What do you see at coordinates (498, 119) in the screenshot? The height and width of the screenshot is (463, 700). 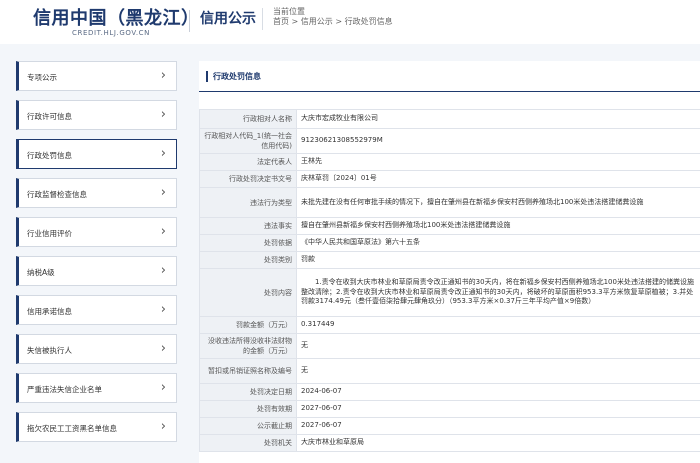 I see `row-value: 大庆市宏成牧业有限公司` at bounding box center [498, 119].